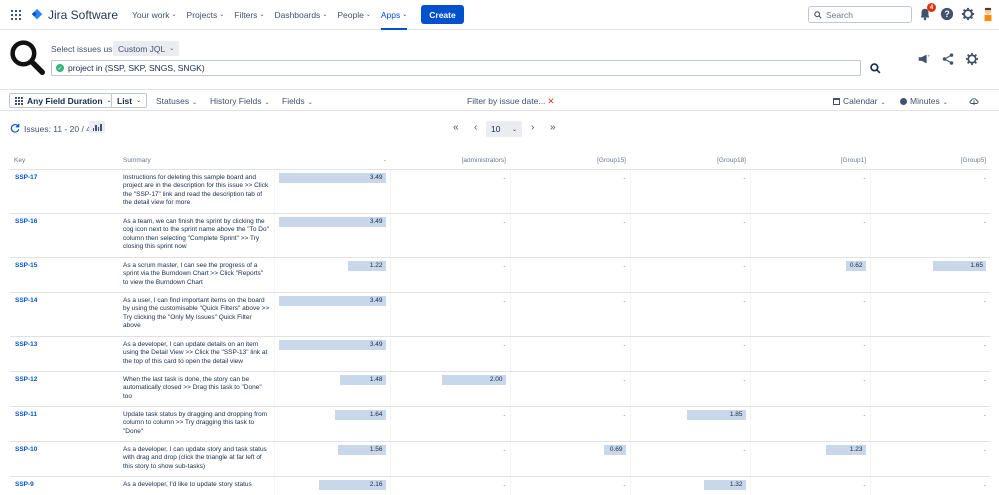  I want to click on issue-key-link: SSP-13, so click(64, 354).